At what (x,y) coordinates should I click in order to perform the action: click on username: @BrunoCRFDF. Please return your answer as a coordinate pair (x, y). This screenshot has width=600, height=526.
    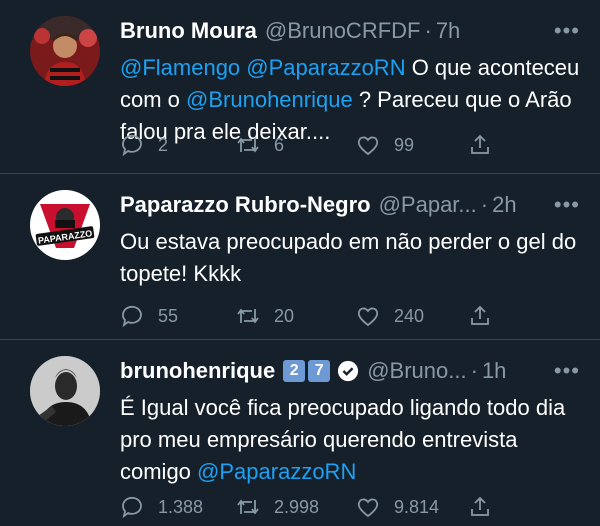
    Looking at the image, I should click on (343, 31).